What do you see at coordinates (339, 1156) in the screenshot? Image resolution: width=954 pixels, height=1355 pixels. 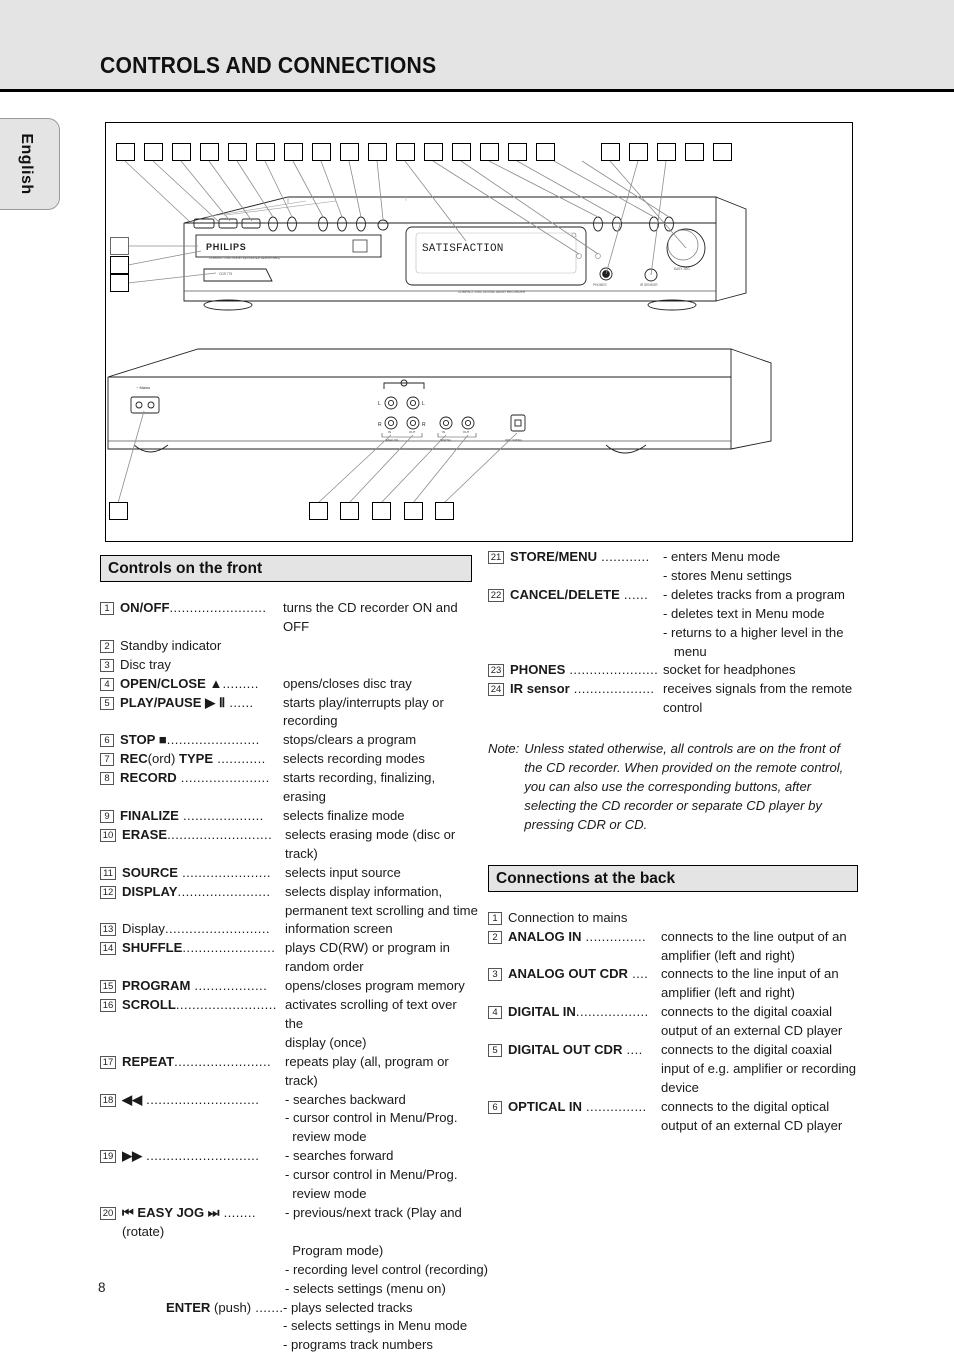 I see `item-description: - searches forward` at bounding box center [339, 1156].